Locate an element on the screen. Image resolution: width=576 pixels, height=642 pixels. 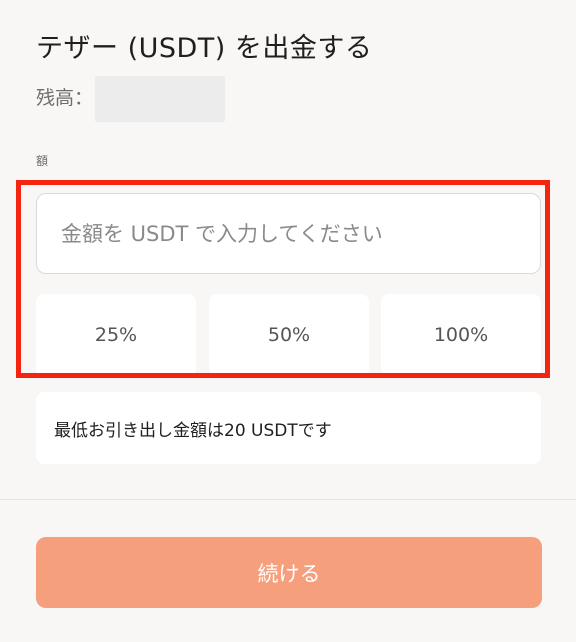
balance-row: 残高： is located at coordinates (131, 99).